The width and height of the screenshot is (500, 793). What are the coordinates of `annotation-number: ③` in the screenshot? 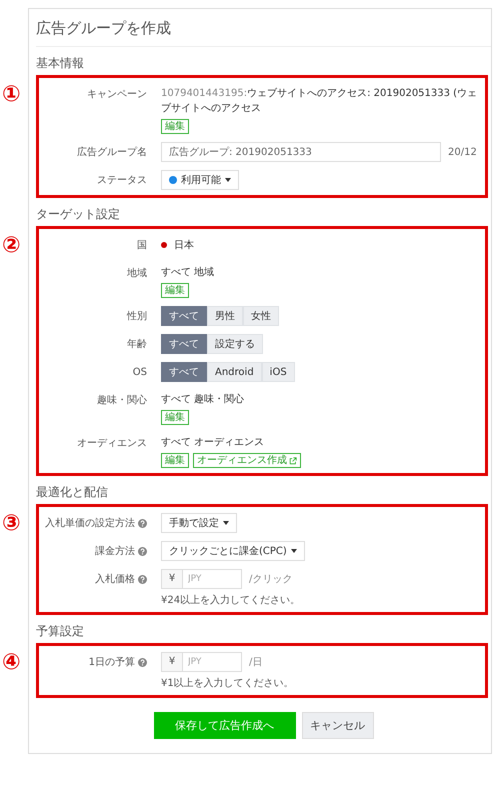 It's located at (11, 524).